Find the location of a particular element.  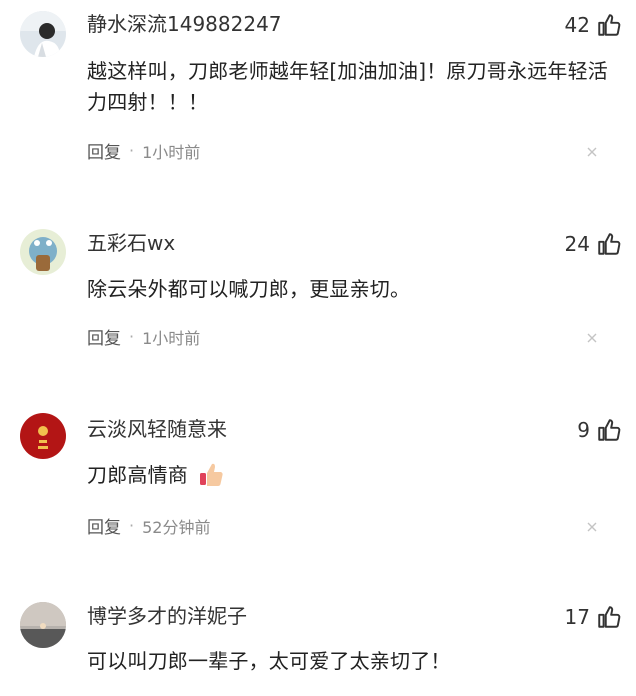

like-button: 24 is located at coordinates (593, 244).